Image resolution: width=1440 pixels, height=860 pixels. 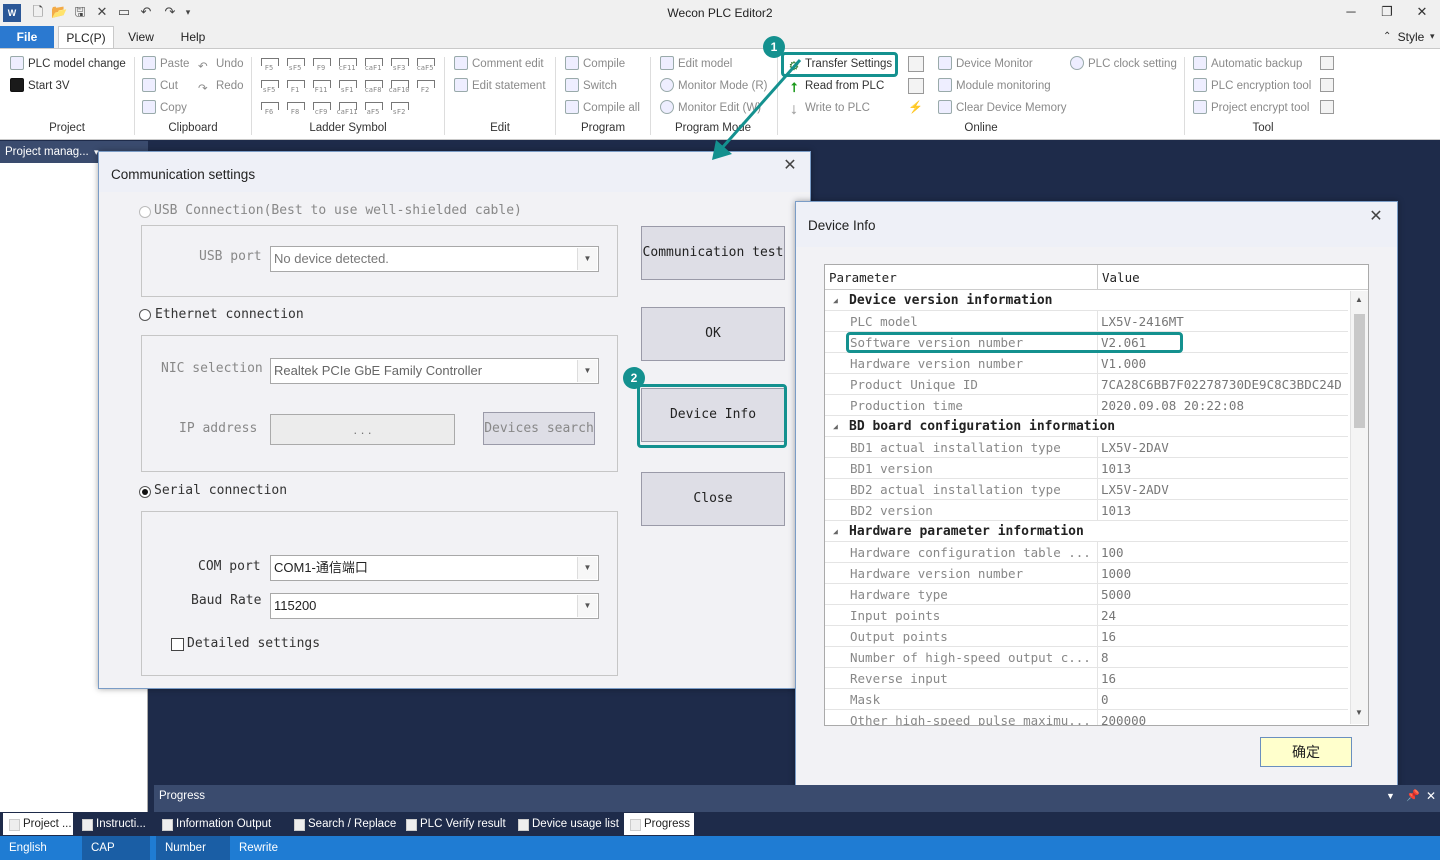 What do you see at coordinates (916, 64) in the screenshot?
I see `device-monitor-tool-icon` at bounding box center [916, 64].